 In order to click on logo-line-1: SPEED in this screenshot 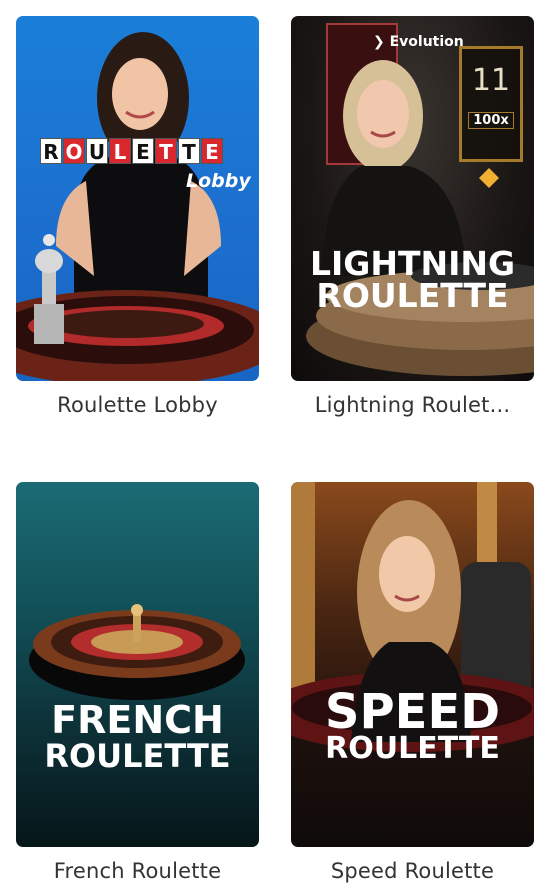, I will do `click(412, 712)`.